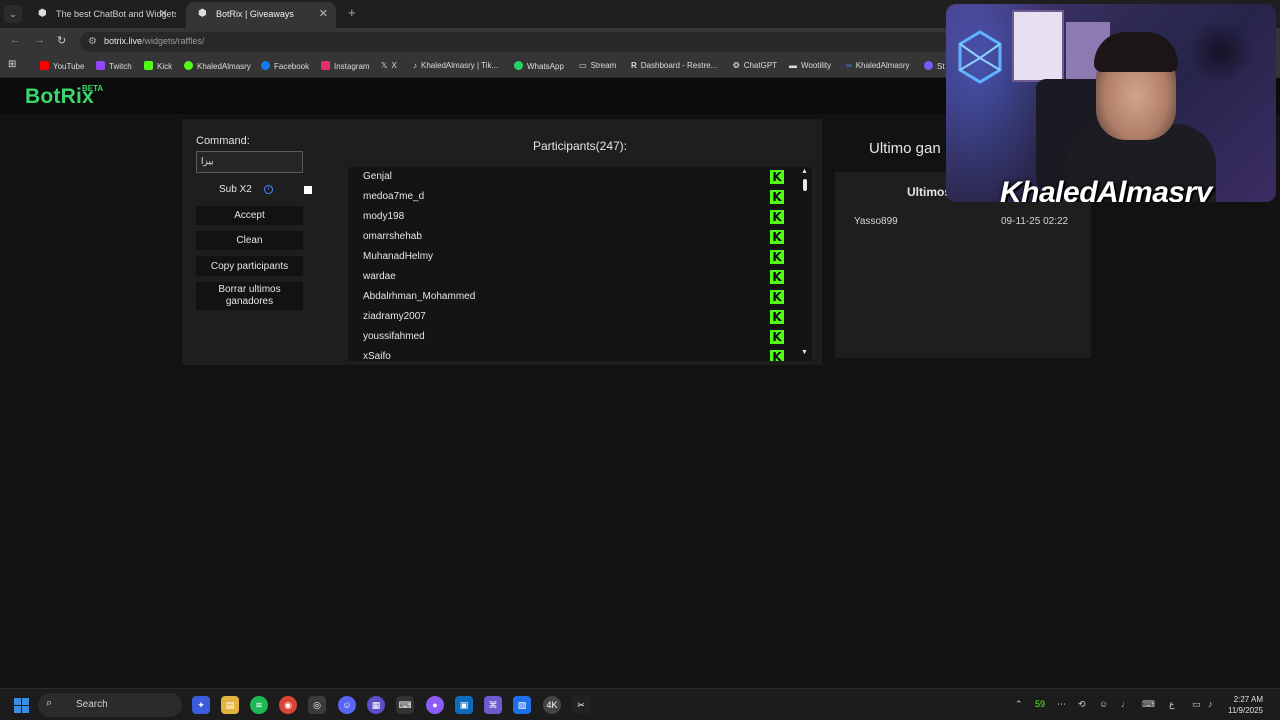 The image size is (1280, 720). I want to click on capcut-icon: ✂, so click(581, 705).